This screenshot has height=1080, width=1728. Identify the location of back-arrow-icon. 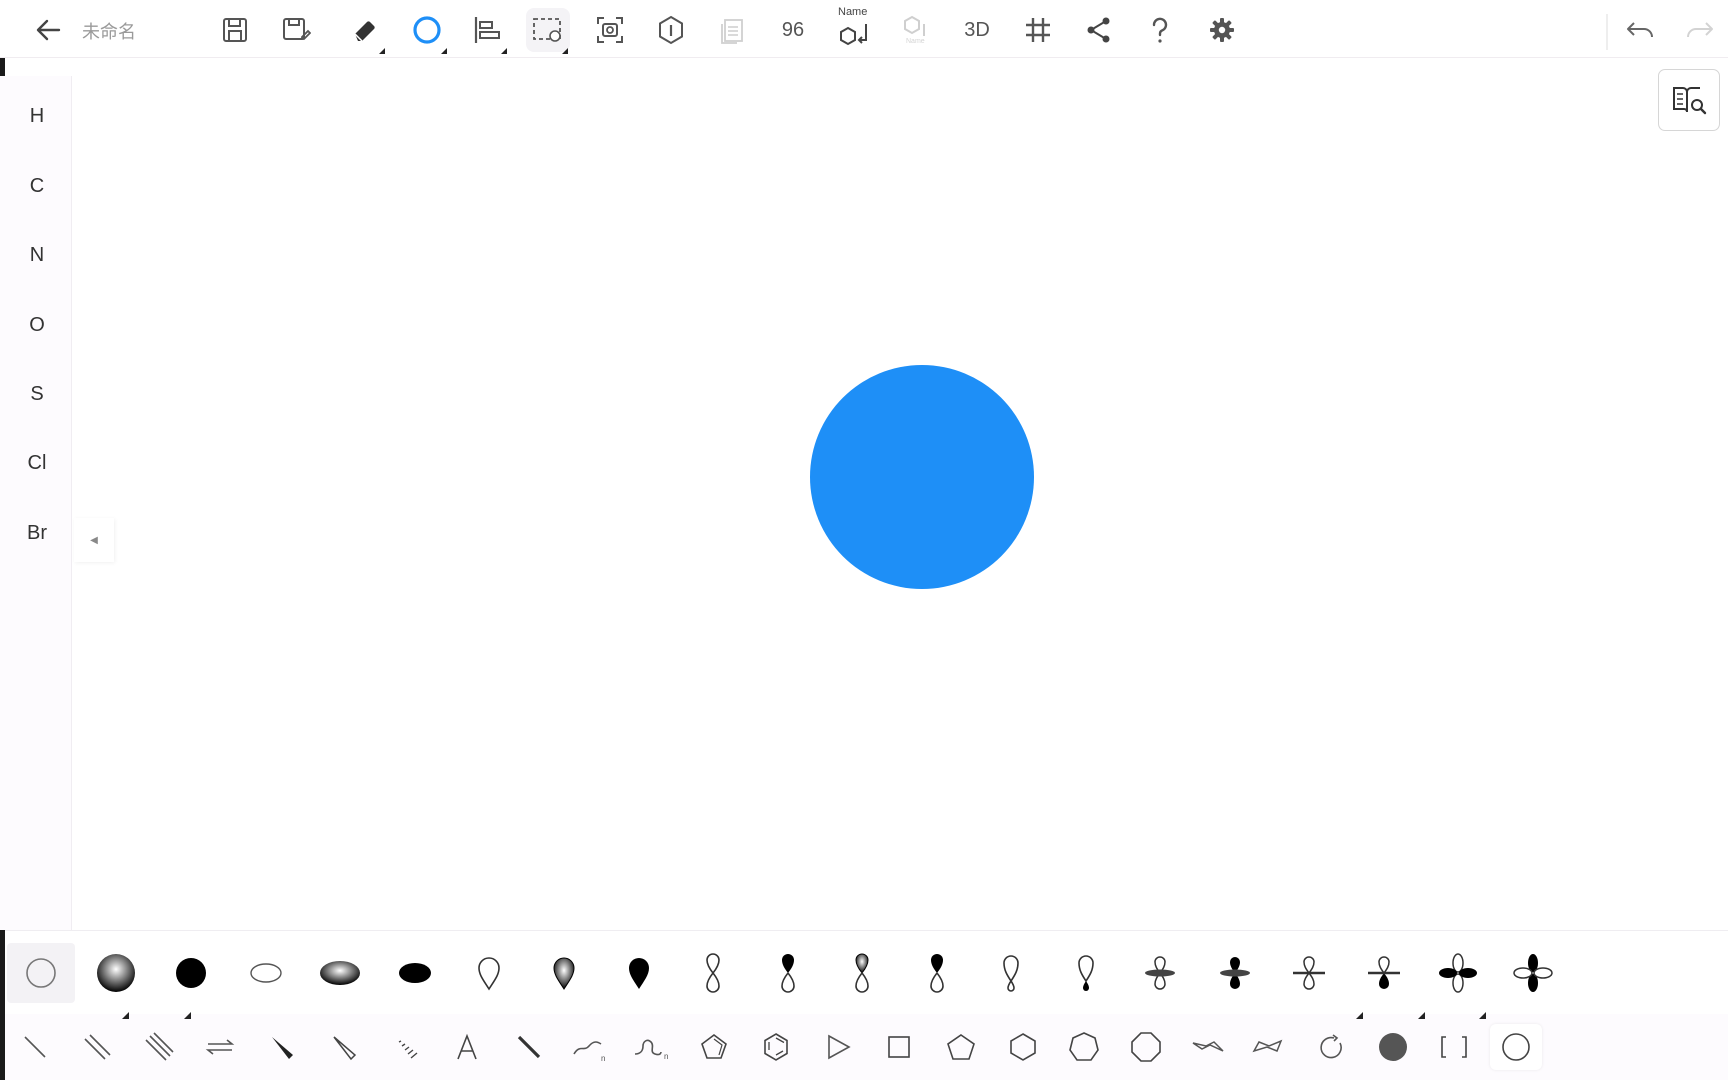
(48, 30).